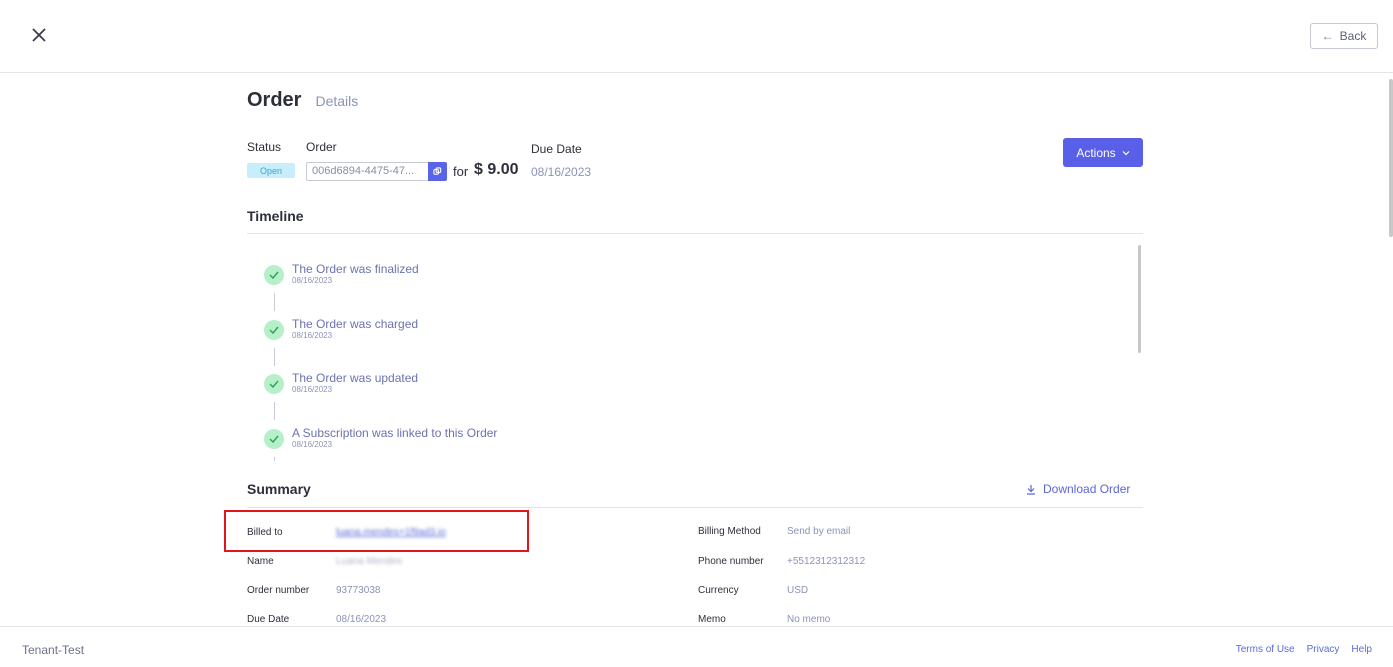 The height and width of the screenshot is (667, 1393). I want to click on billing-method-label: Billing Method, so click(729, 531).